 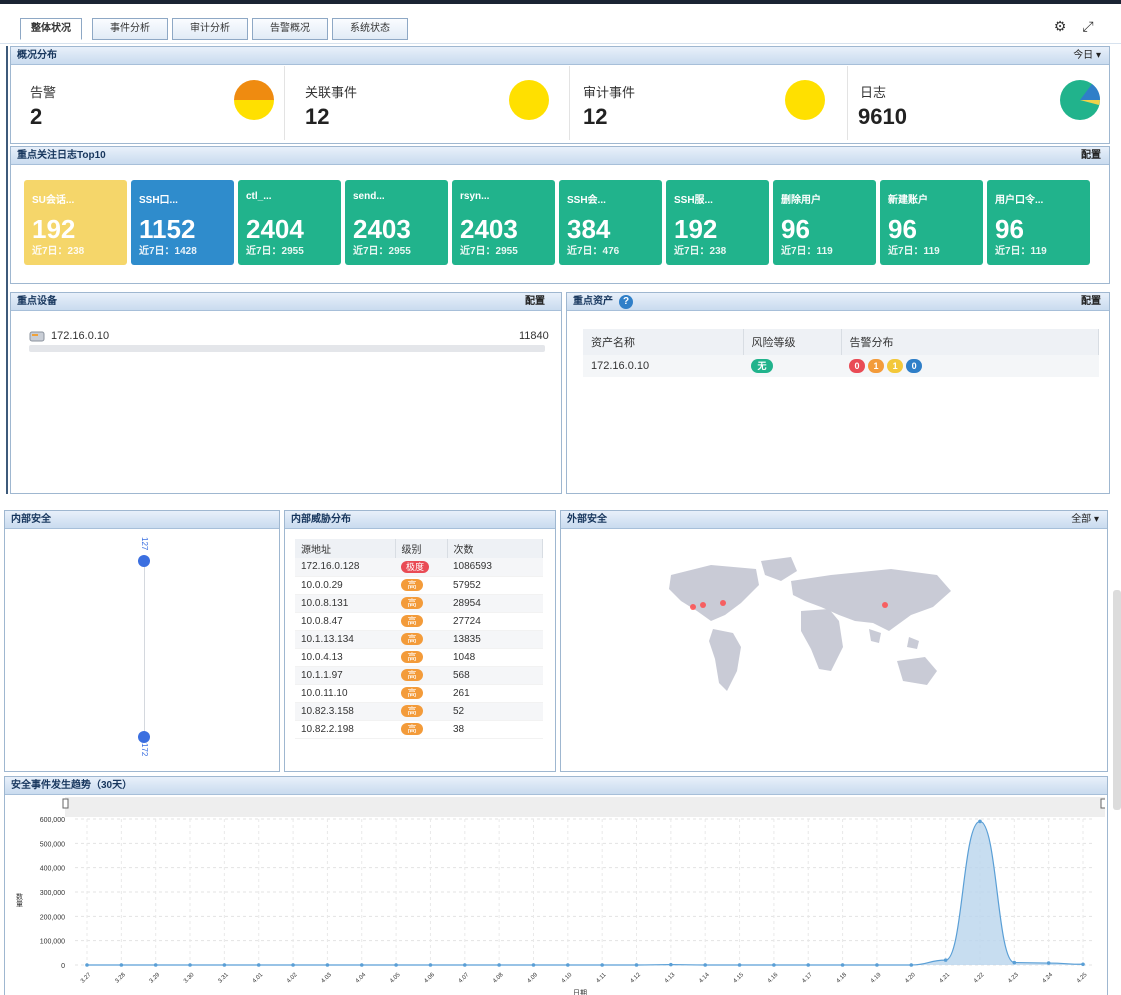 I want to click on y-tick-label: 600,000, so click(x=52, y=820).